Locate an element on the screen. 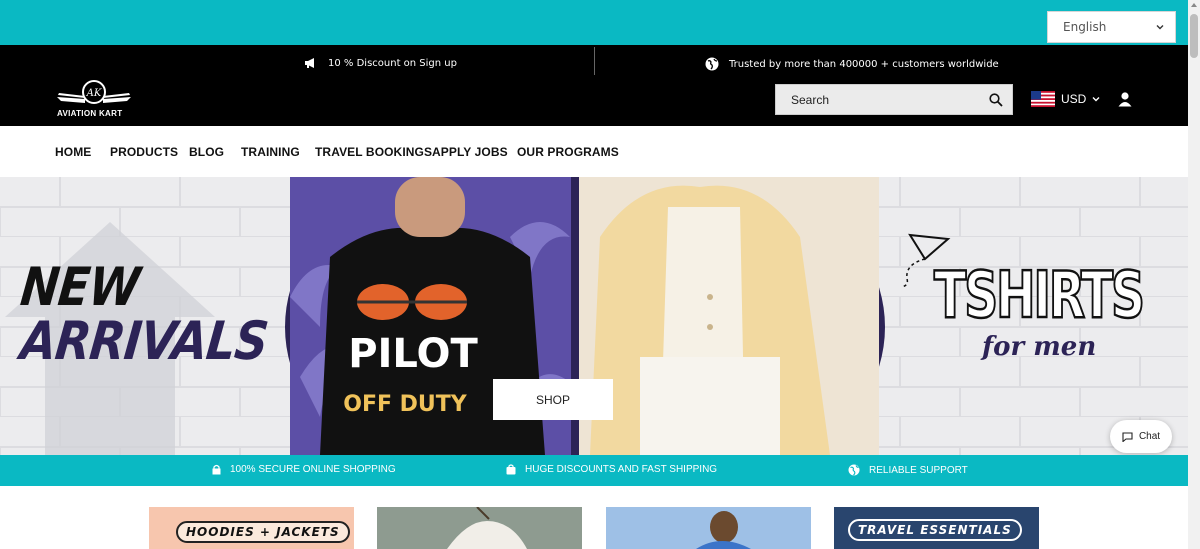  divider is located at coordinates (594, 61).